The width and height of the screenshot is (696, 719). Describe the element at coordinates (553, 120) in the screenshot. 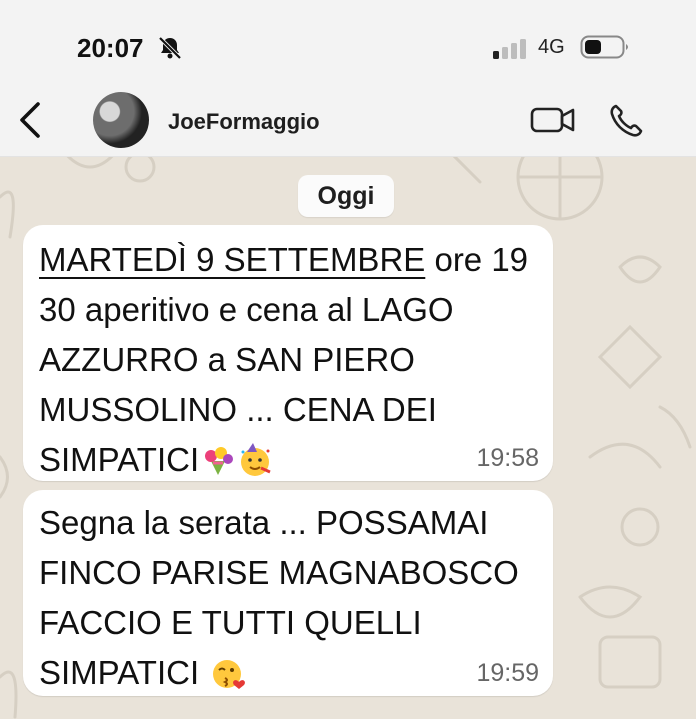

I see `video-call-icon` at that location.